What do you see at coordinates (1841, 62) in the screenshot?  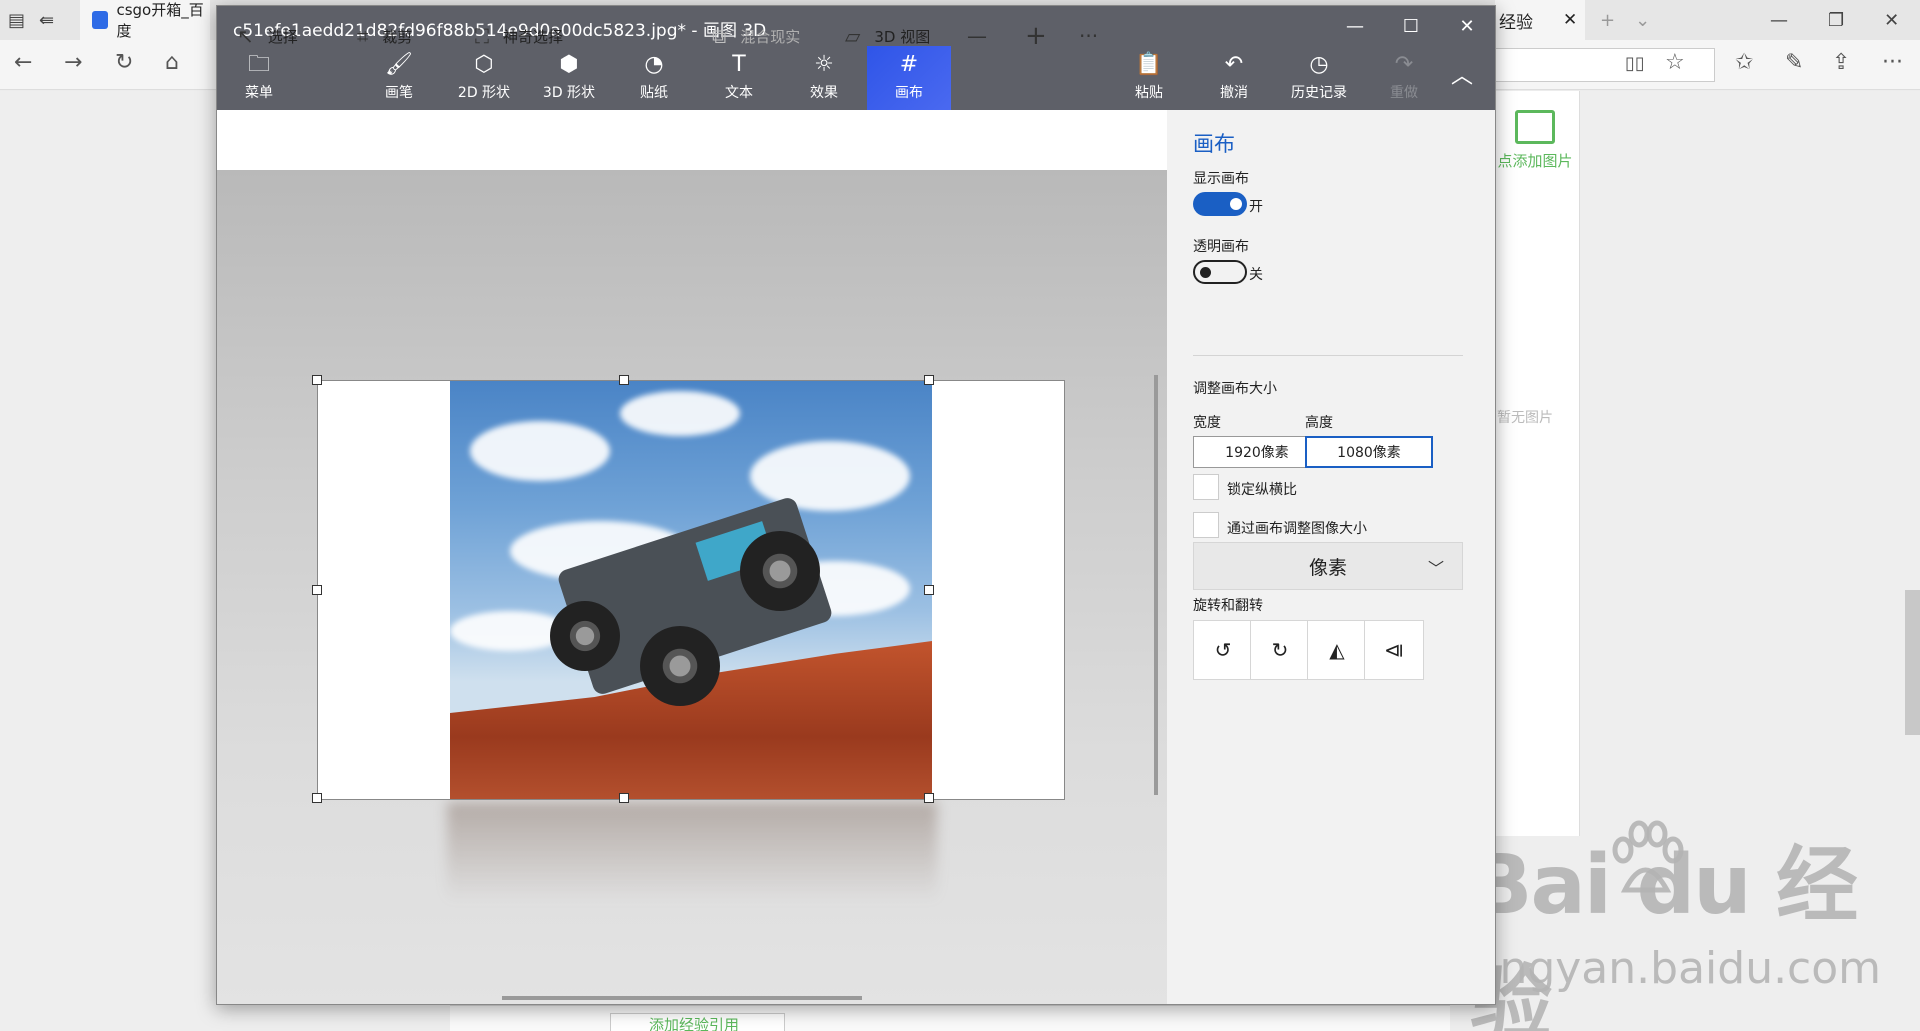 I see `share-icon: ⇪` at bounding box center [1841, 62].